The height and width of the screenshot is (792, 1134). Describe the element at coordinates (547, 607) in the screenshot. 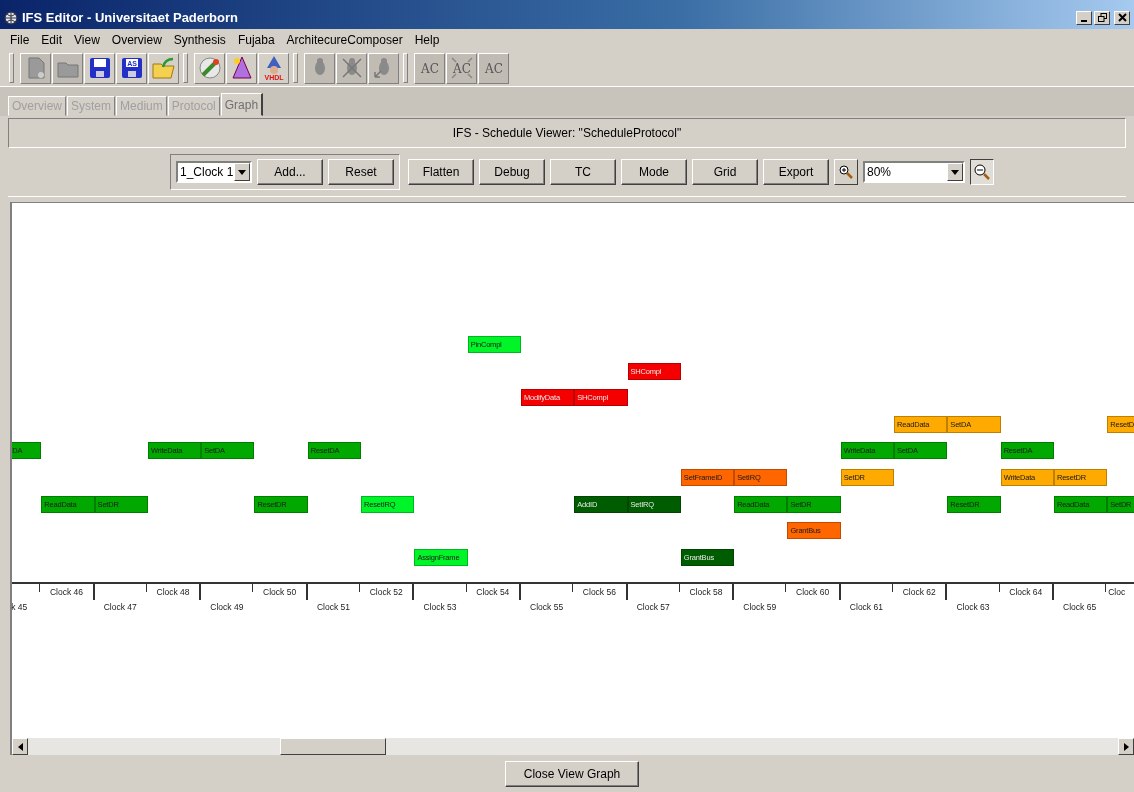

I see `clock-label: Clock 55` at that location.